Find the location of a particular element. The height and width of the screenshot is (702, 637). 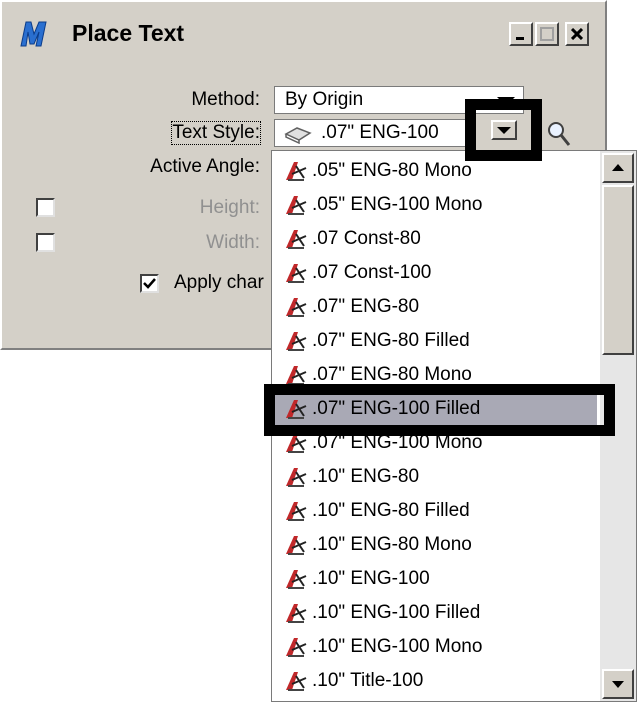

list-item: .10" ENG-100 Filled is located at coordinates (434, 613).